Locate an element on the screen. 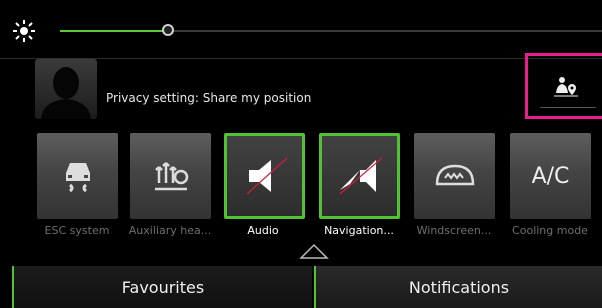 This screenshot has width=602, height=308. auxiliary-heating-icon is located at coordinates (171, 176).